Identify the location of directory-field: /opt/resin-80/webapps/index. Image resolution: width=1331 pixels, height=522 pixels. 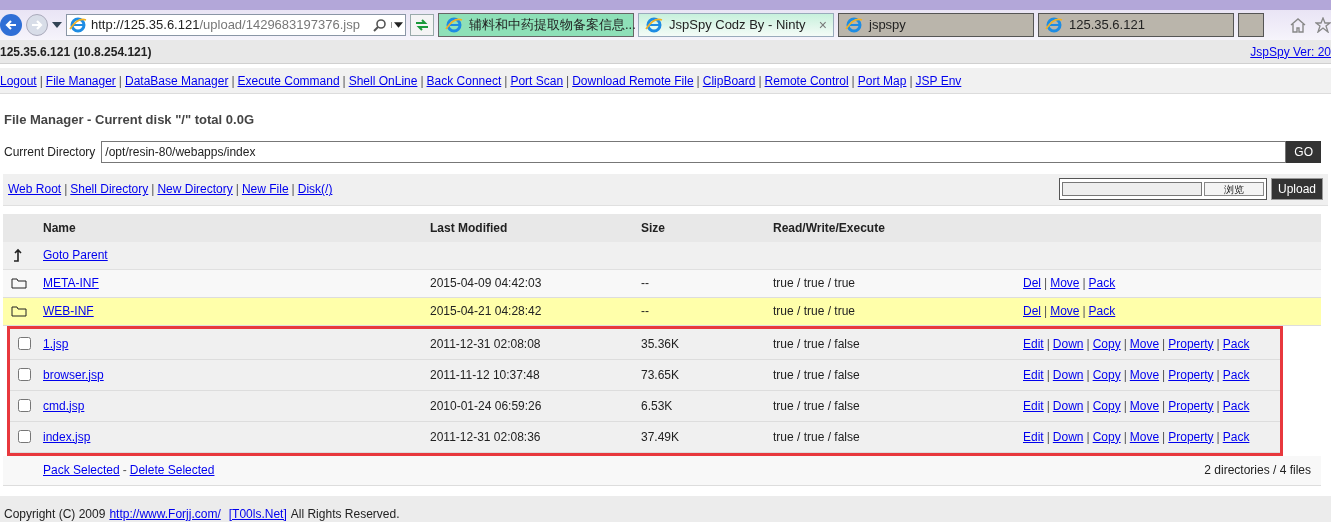
(694, 151).